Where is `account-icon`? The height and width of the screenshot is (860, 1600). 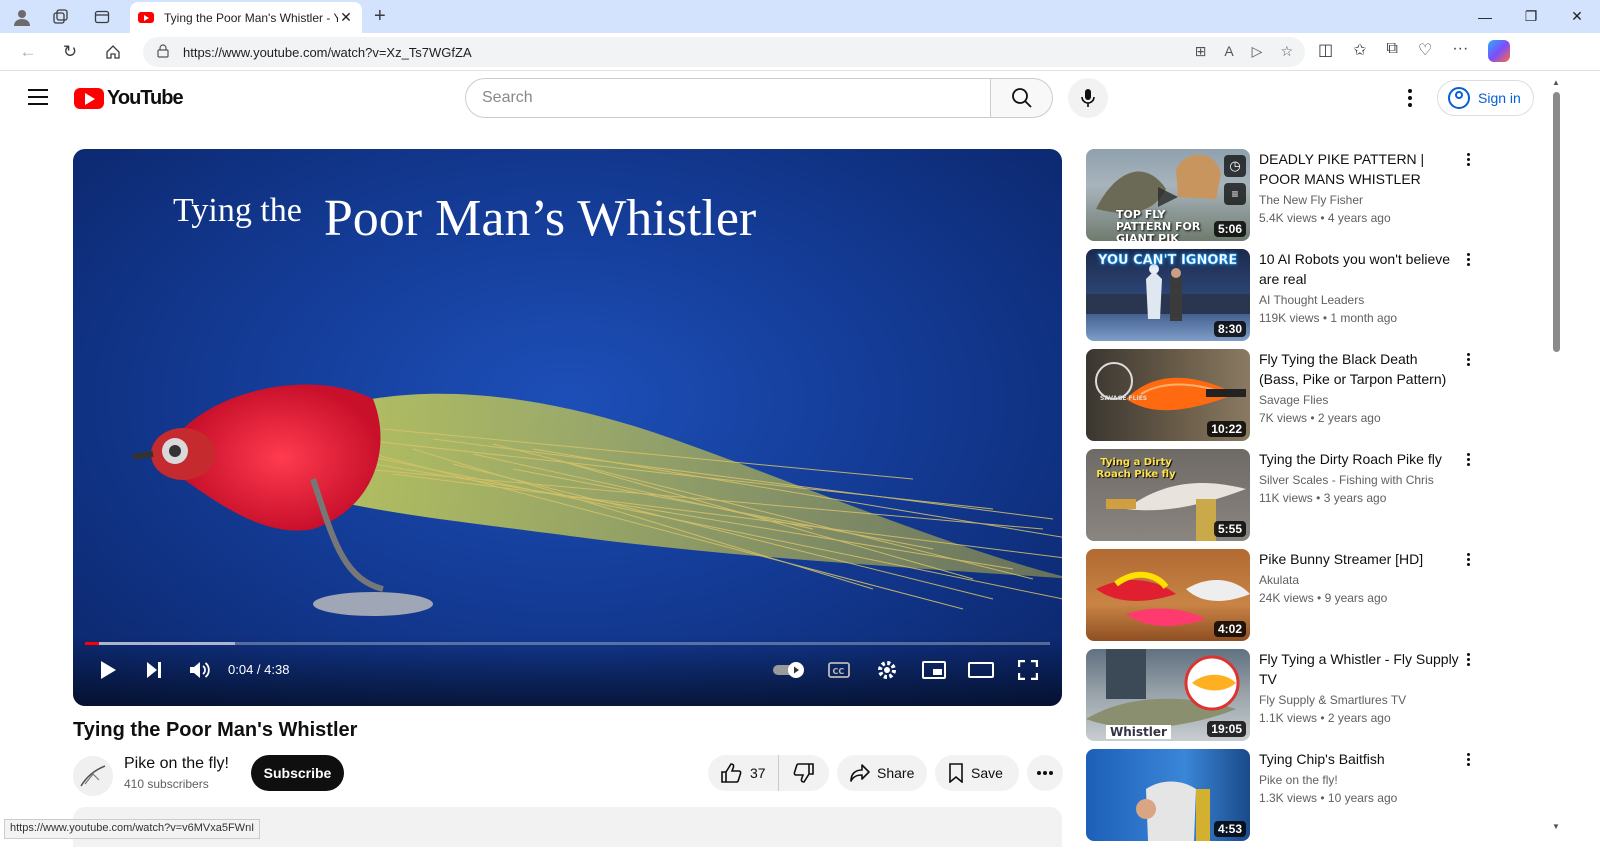
account-icon is located at coordinates (1459, 98).